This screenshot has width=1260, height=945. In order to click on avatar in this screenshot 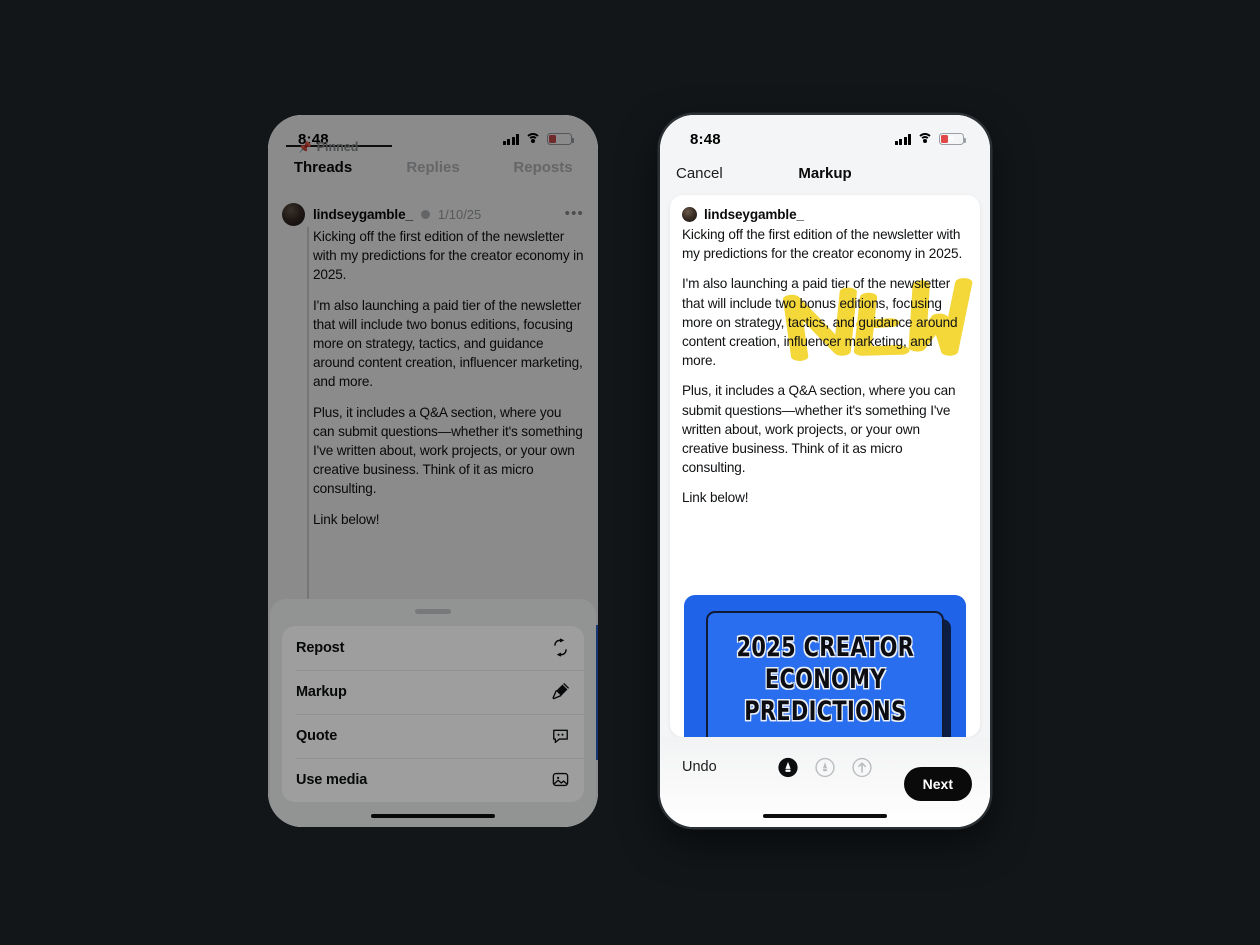, I will do `click(689, 214)`.